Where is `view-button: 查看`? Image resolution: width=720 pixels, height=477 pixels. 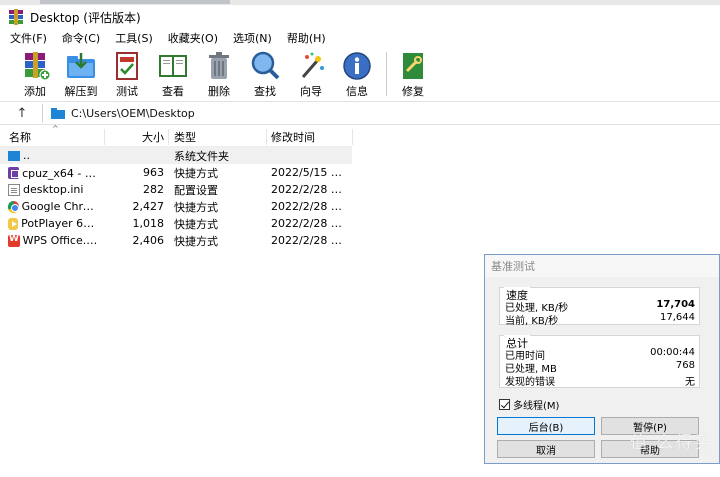
view-button: 查看 is located at coordinates (173, 73).